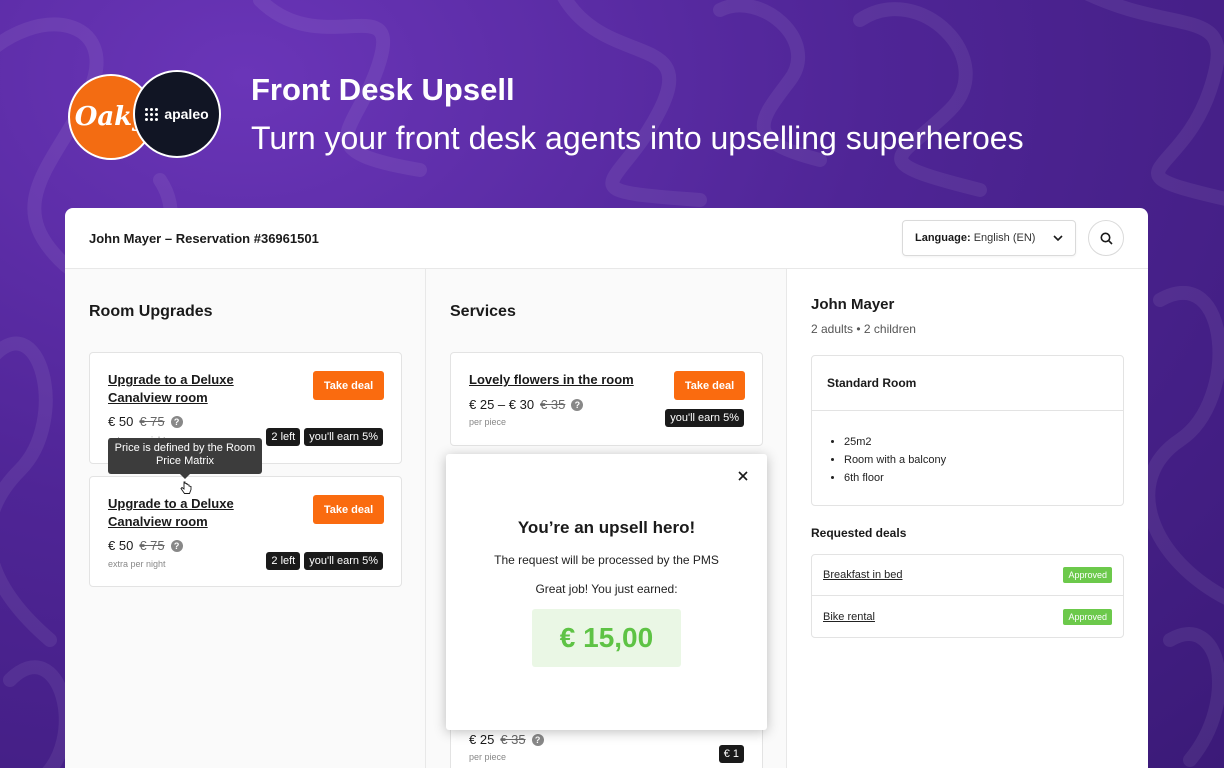 The height and width of the screenshot is (768, 1224). Describe the element at coordinates (983, 460) in the screenshot. I see `room-feature: Room with a balcony` at that location.